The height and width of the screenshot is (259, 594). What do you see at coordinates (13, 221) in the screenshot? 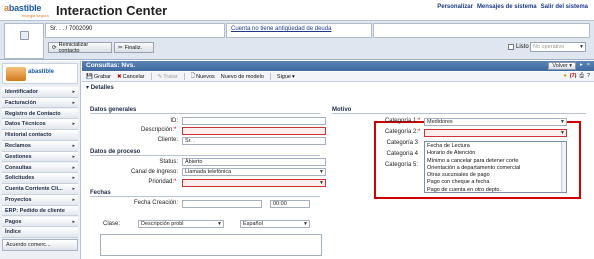
I see `nav-item-label: Pagos` at bounding box center [13, 221].